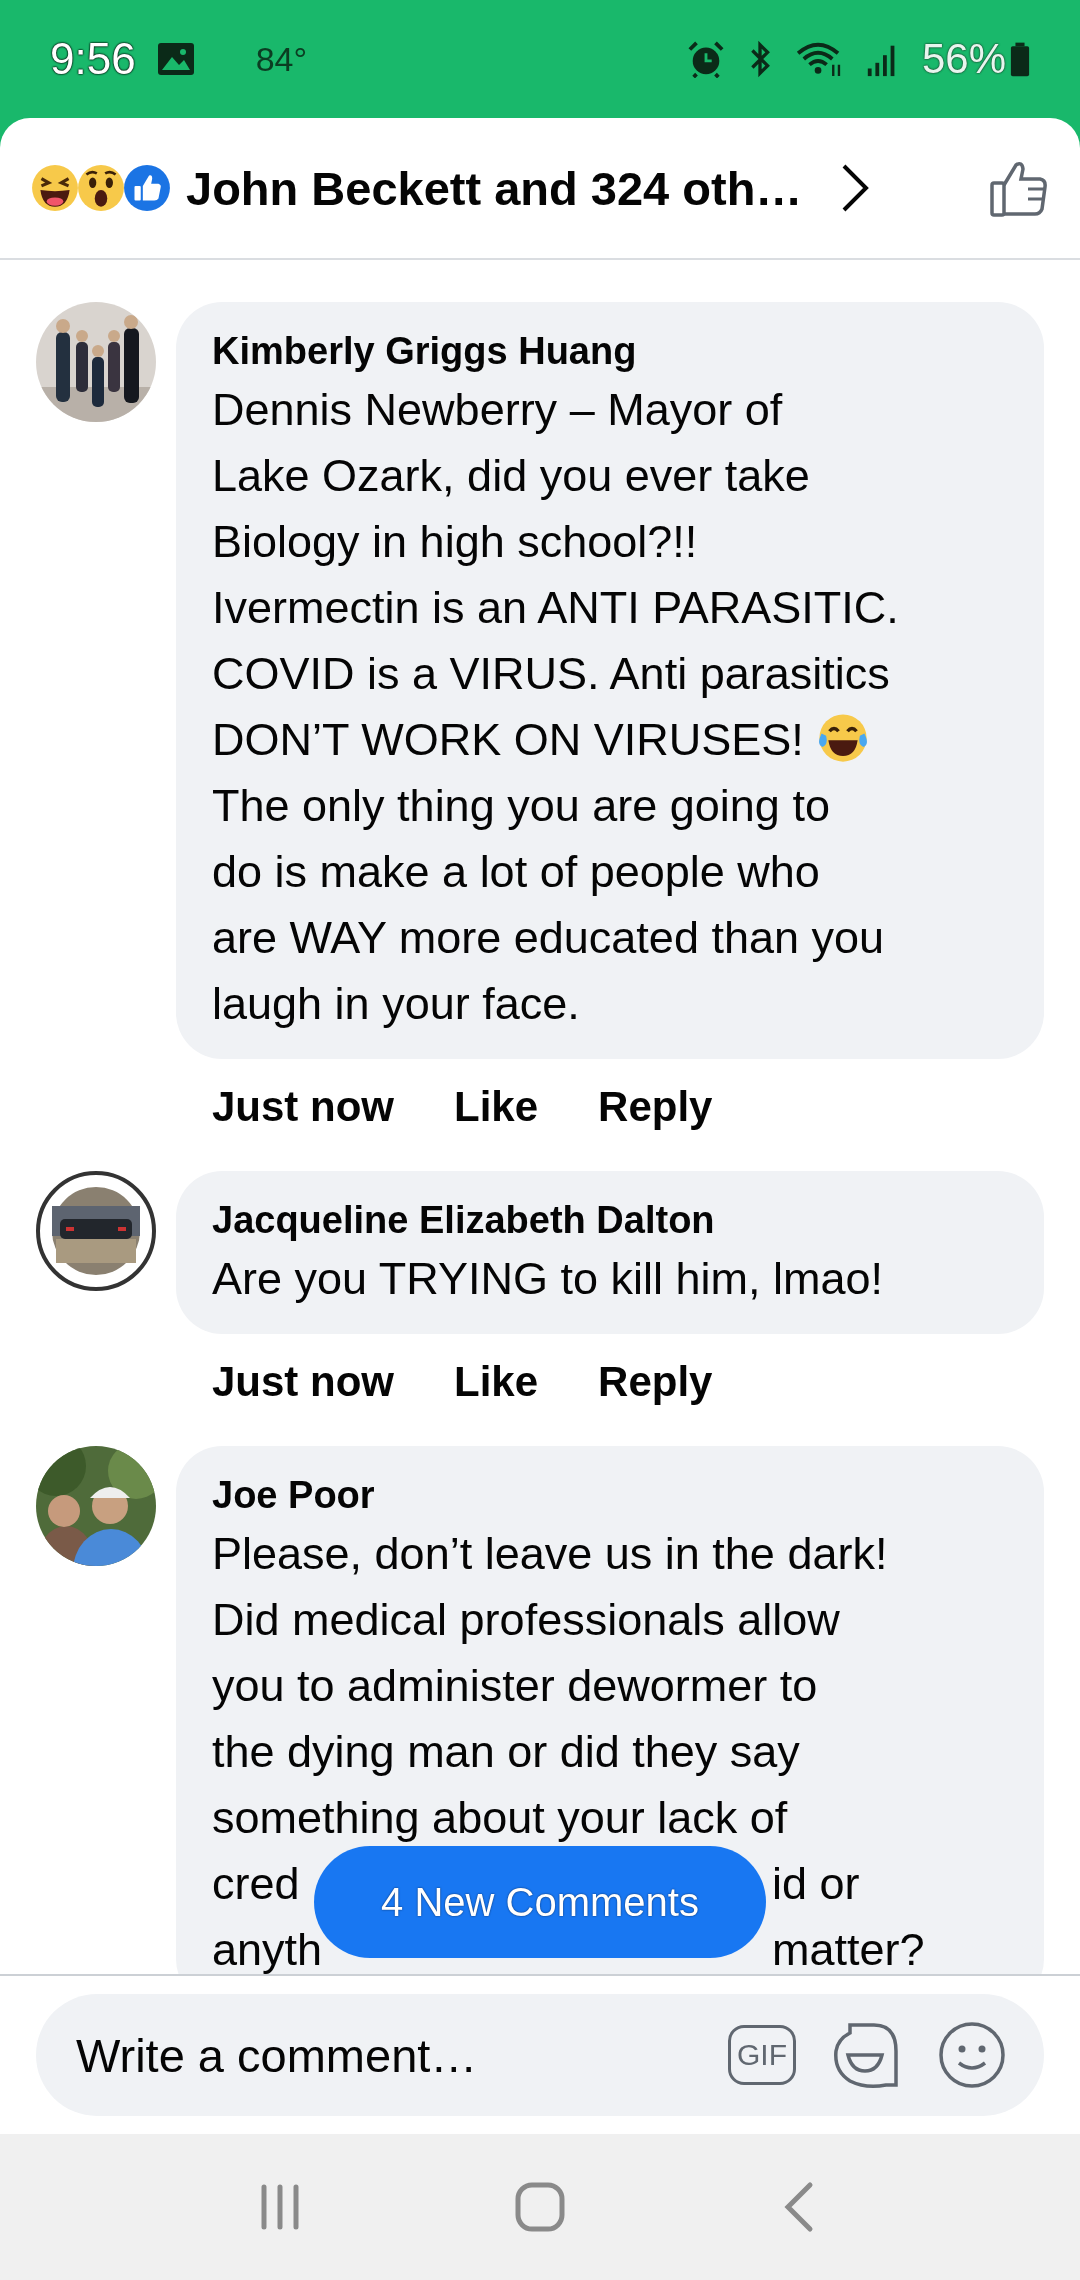 This screenshot has width=1080, height=2280. Describe the element at coordinates (175, 59) in the screenshot. I see `image-icon` at that location.